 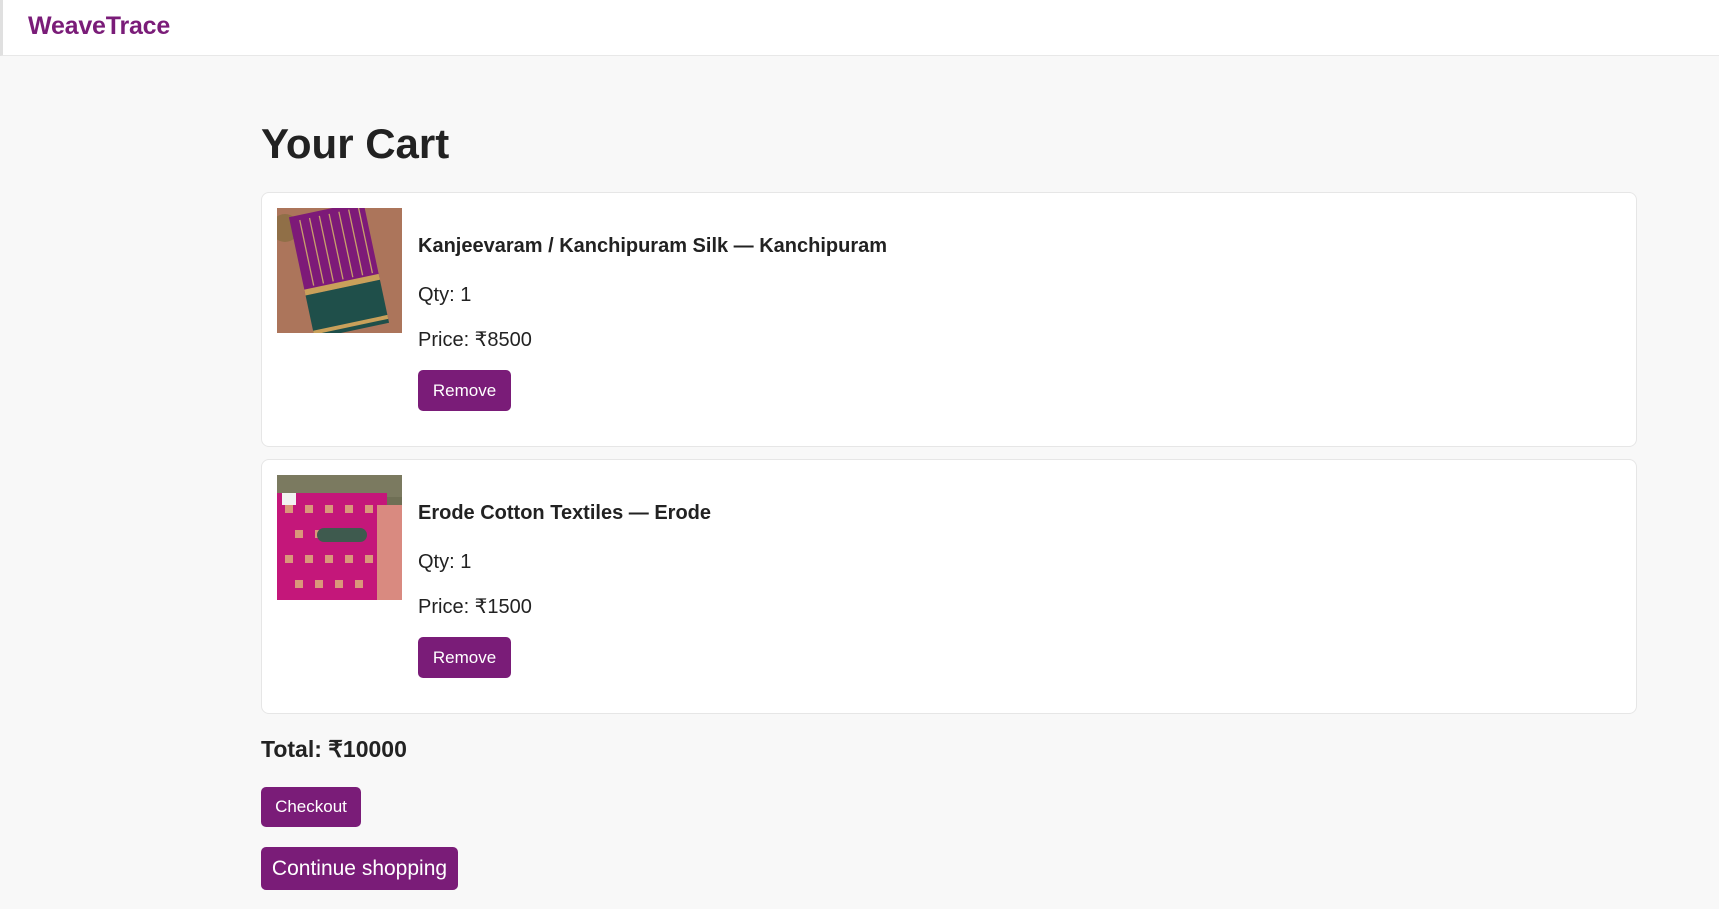 What do you see at coordinates (859, 28) in the screenshot?
I see `top-navbar: WeaveTrace` at bounding box center [859, 28].